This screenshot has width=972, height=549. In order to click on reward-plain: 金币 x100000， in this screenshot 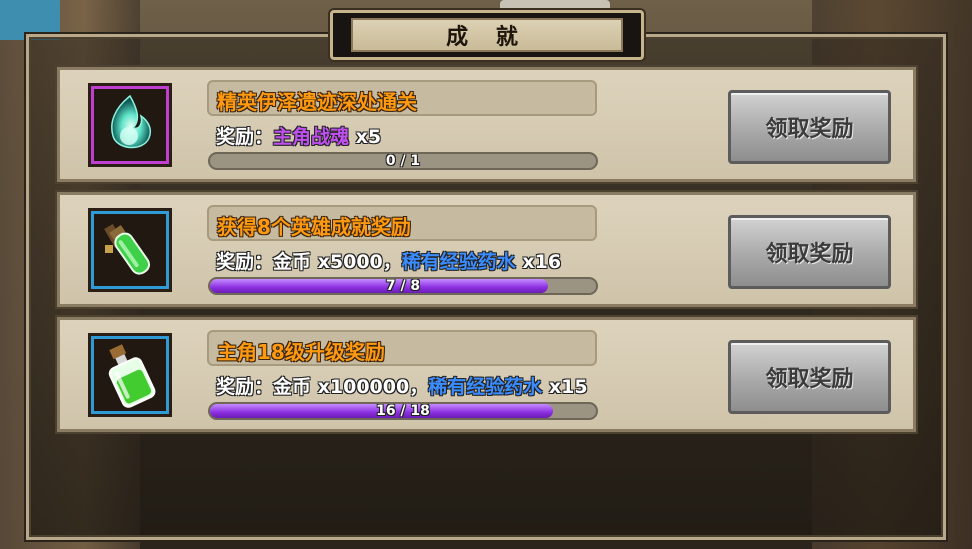, I will do `click(351, 387)`.